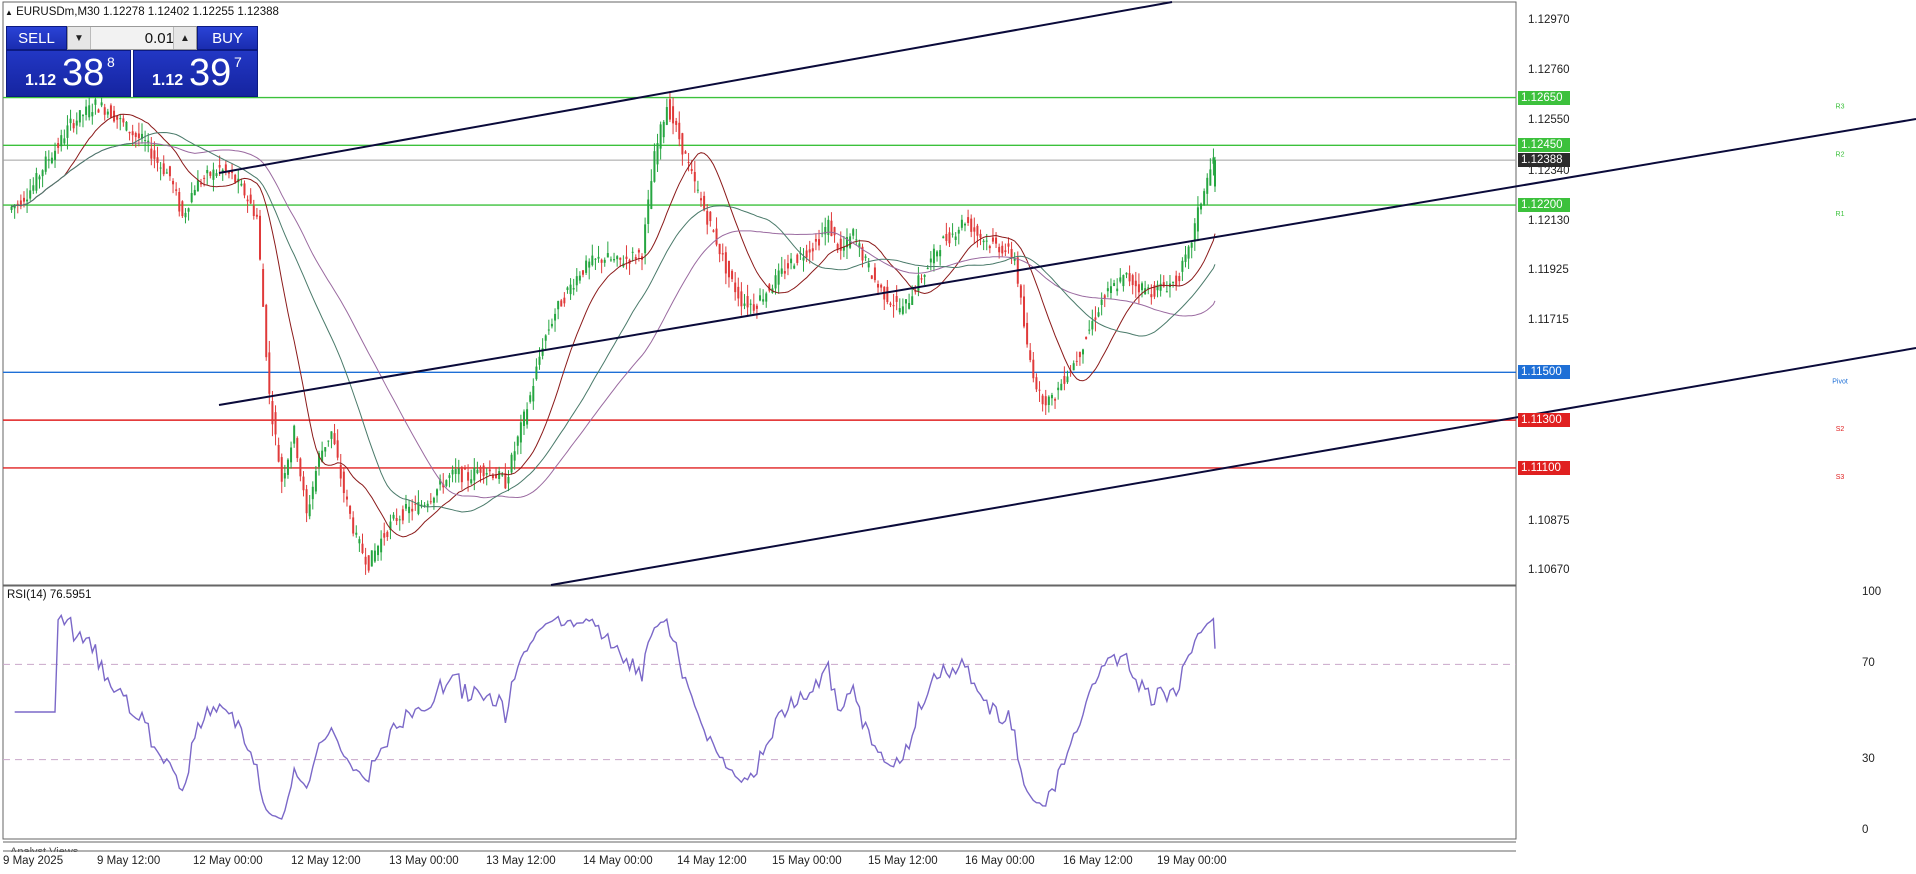 This screenshot has height=874, width=1916. I want to click on price-tick-label: 1.11715, so click(1548, 319).